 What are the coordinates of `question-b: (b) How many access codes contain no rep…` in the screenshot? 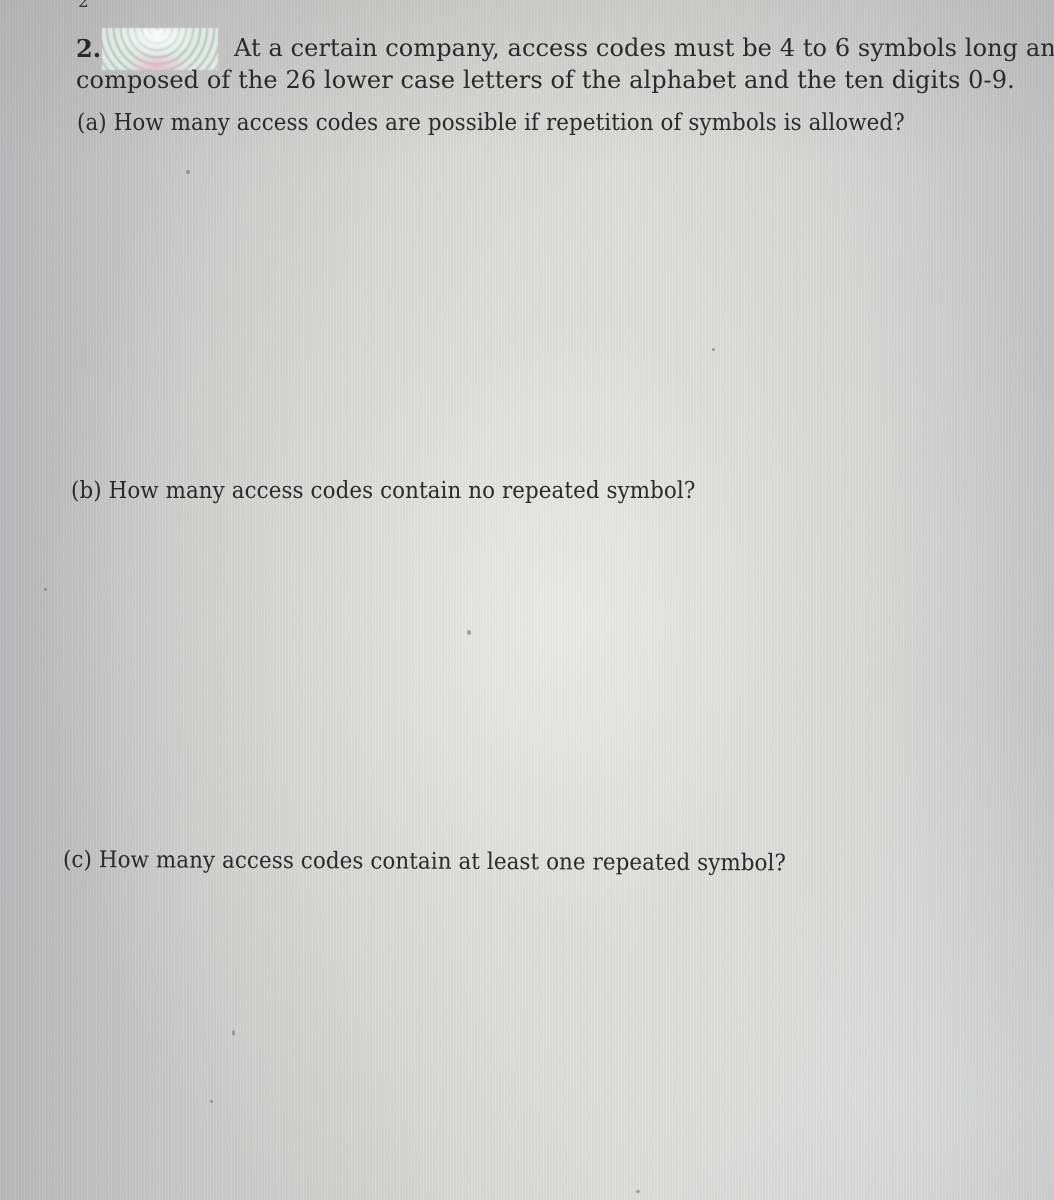 It's located at (383, 491).